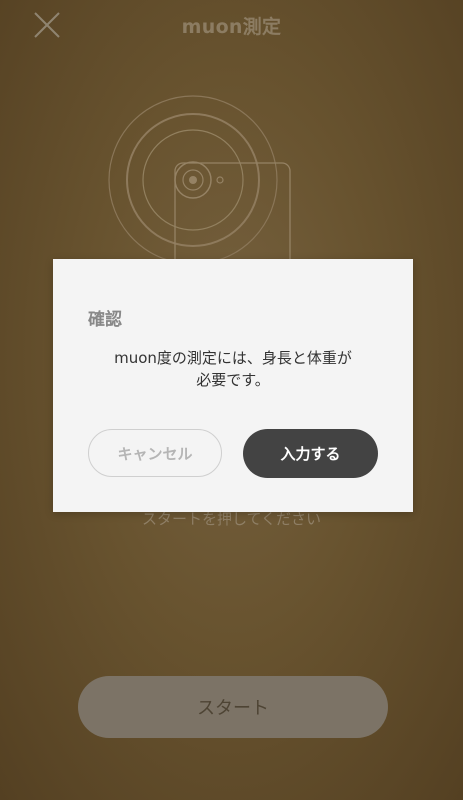  I want to click on dialog-message: muon度の測定には、身長と体重が 必要です。, so click(233, 369).